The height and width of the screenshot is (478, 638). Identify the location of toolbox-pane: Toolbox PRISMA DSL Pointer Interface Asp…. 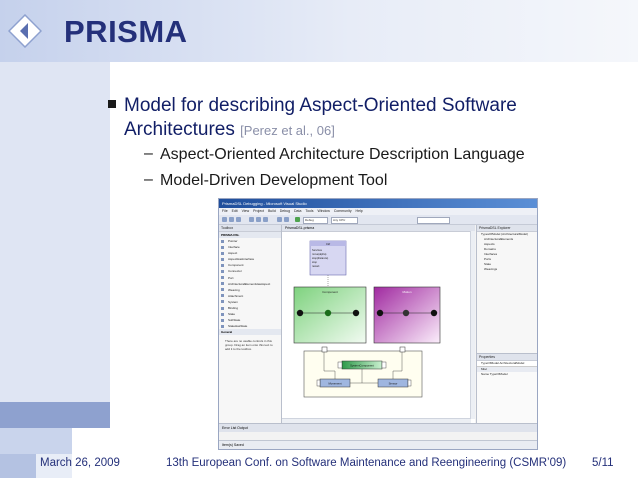
(250, 324).